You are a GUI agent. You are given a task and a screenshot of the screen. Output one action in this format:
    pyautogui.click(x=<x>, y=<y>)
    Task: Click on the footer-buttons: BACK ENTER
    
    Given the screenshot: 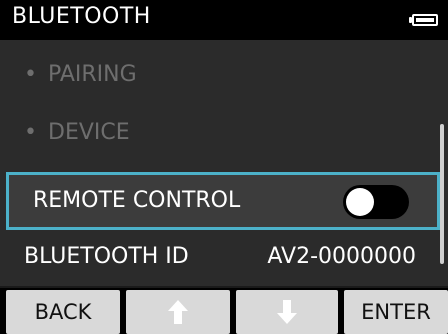 What is the action you would take?
    pyautogui.click(x=224, y=311)
    